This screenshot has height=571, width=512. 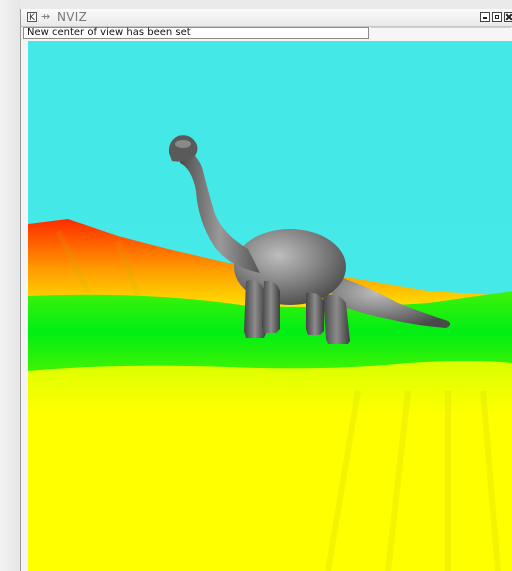 I want to click on pin-icon: ⇸, so click(x=47, y=17).